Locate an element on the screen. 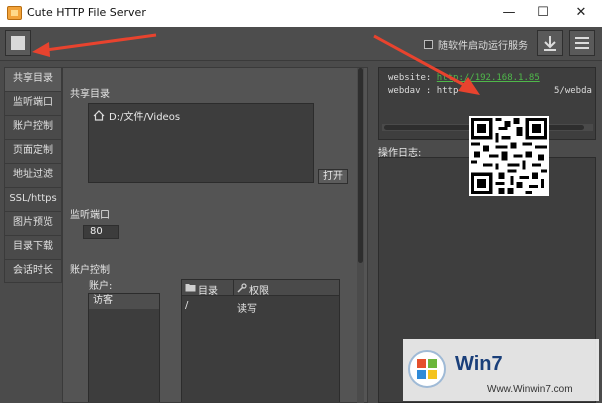  permission-table-header: 目录 权限 is located at coordinates (260, 288).